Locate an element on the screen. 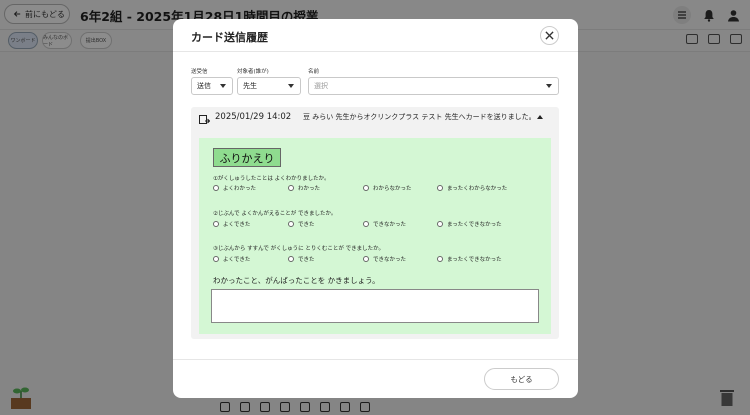 This screenshot has height=415, width=750. name-label: 名前 is located at coordinates (314, 72).